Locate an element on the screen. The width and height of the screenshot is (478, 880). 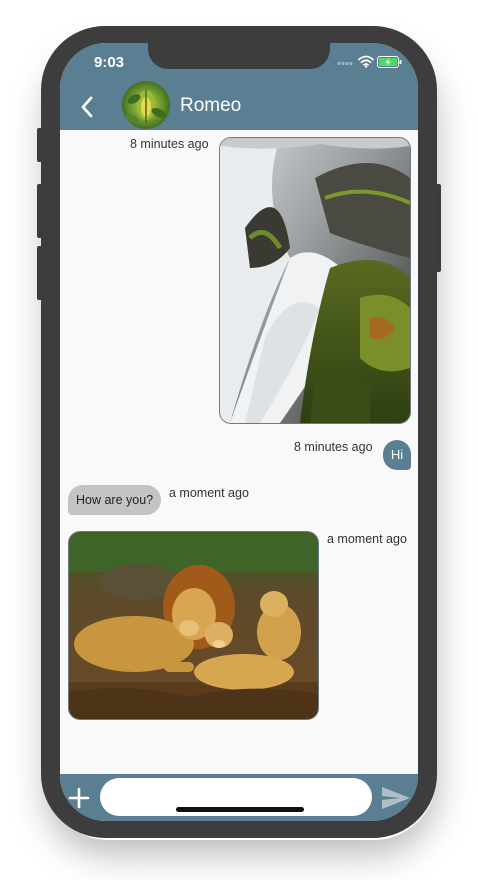
wifi-icon is located at coordinates (366, 61).